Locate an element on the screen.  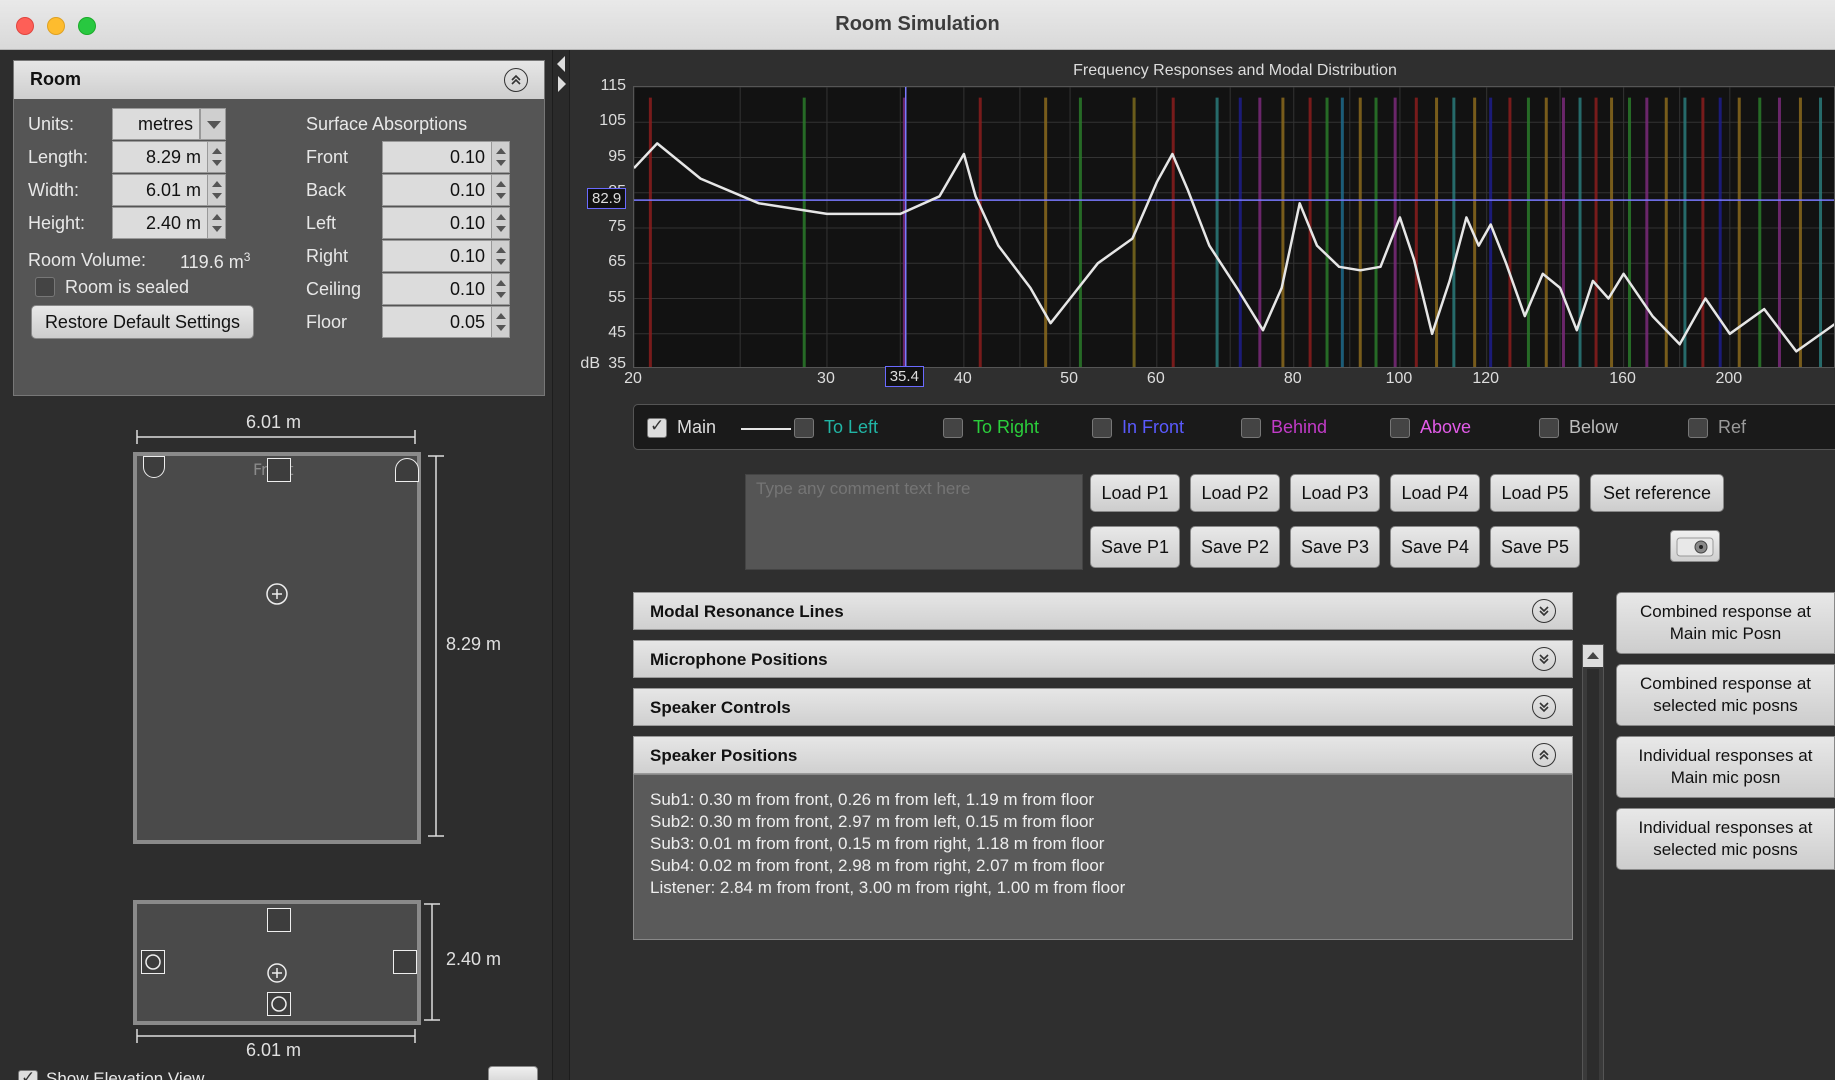
cursor-x-readout: 35.4 is located at coordinates (904, 376).